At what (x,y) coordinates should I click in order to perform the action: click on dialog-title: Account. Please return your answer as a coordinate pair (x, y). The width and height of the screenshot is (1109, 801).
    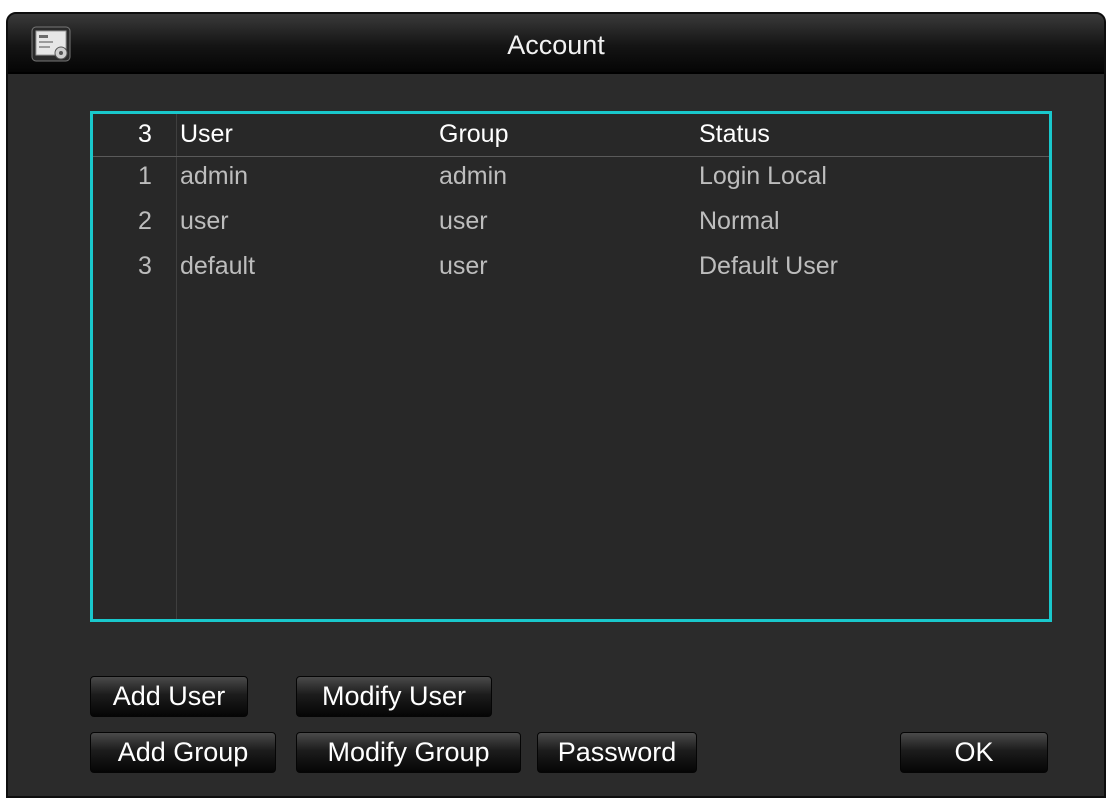
    Looking at the image, I should click on (556, 45).